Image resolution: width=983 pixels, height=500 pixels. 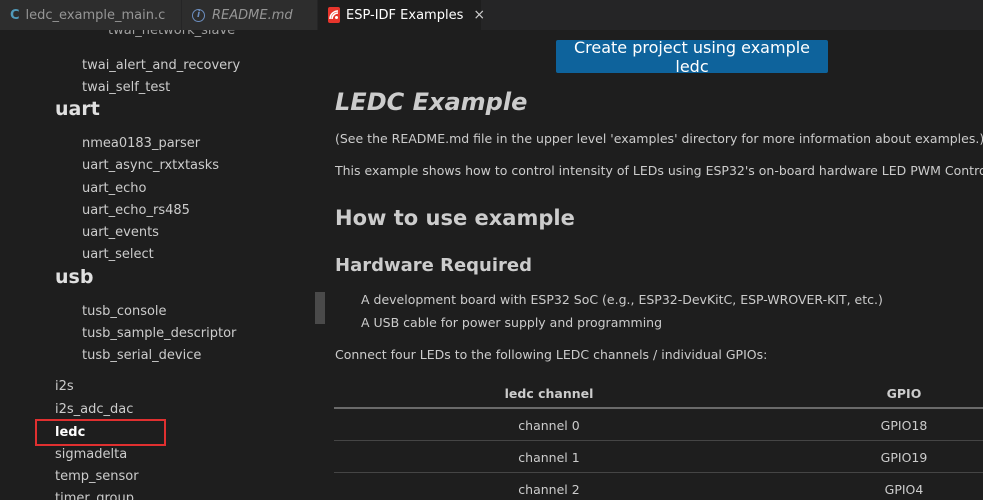 What do you see at coordinates (95, 15) in the screenshot?
I see `tab-label: ledc_example_main.c` at bounding box center [95, 15].